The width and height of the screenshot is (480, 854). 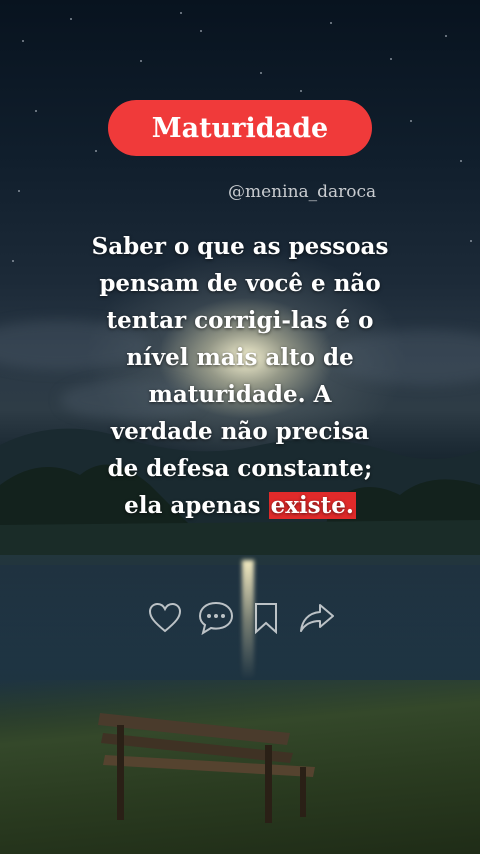 I want to click on highlighted-word: existe., so click(x=312, y=505).